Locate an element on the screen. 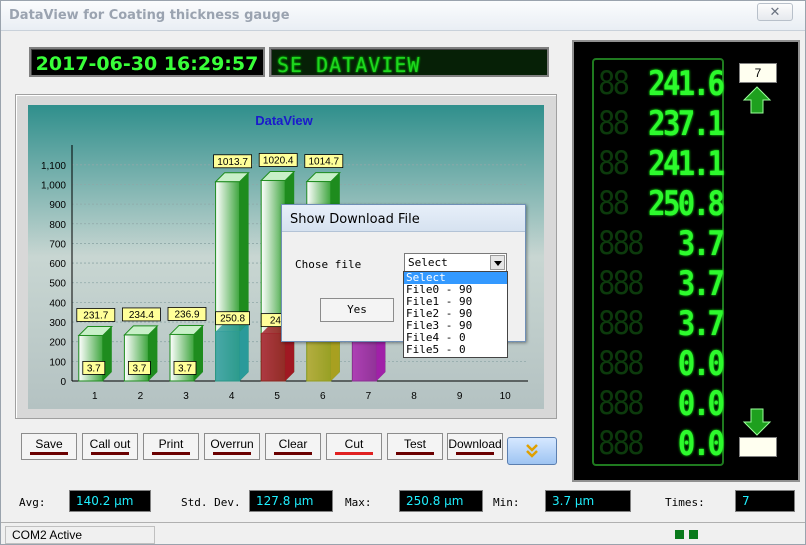 Image resolution: width=806 pixels, height=545 pixels. file-select: Select is located at coordinates (455, 262).